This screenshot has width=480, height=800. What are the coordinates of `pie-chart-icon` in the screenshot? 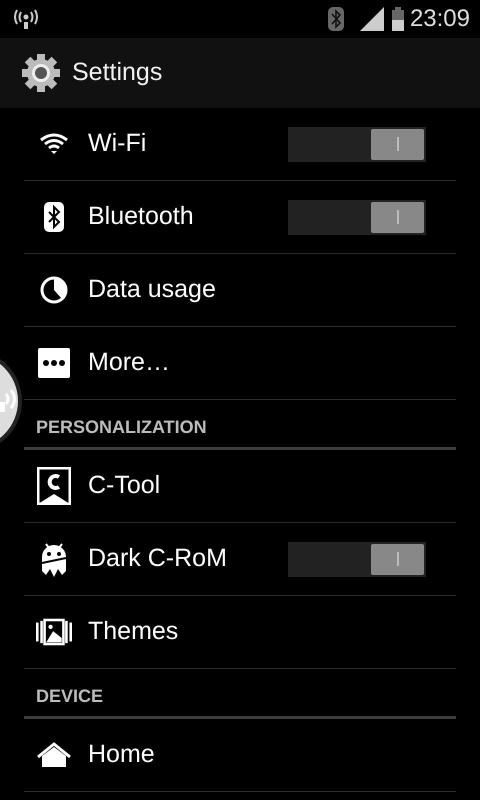 It's located at (54, 290).